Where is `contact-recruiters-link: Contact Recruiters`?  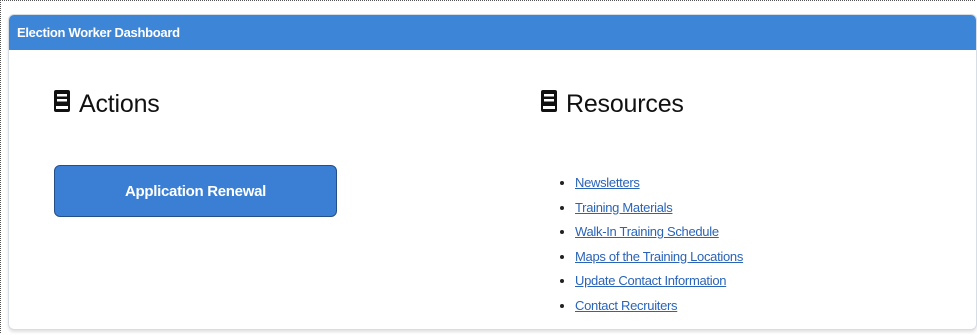
contact-recruiters-link: Contact Recruiters is located at coordinates (626, 305).